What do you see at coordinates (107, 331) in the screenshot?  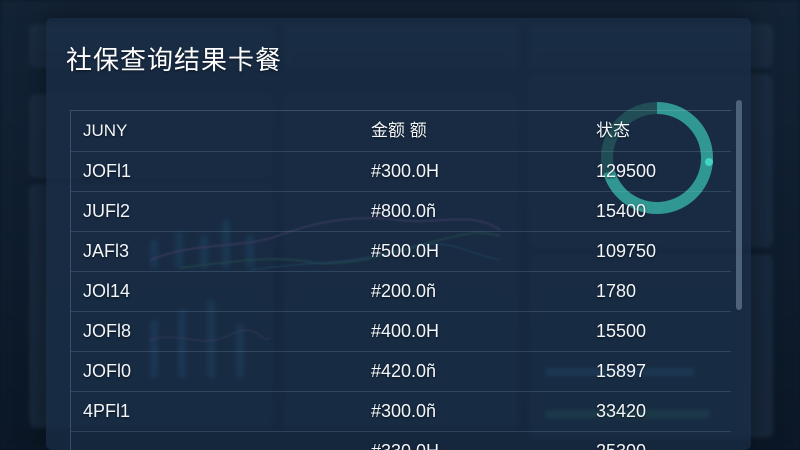 I see `row-name: JOFl8` at bounding box center [107, 331].